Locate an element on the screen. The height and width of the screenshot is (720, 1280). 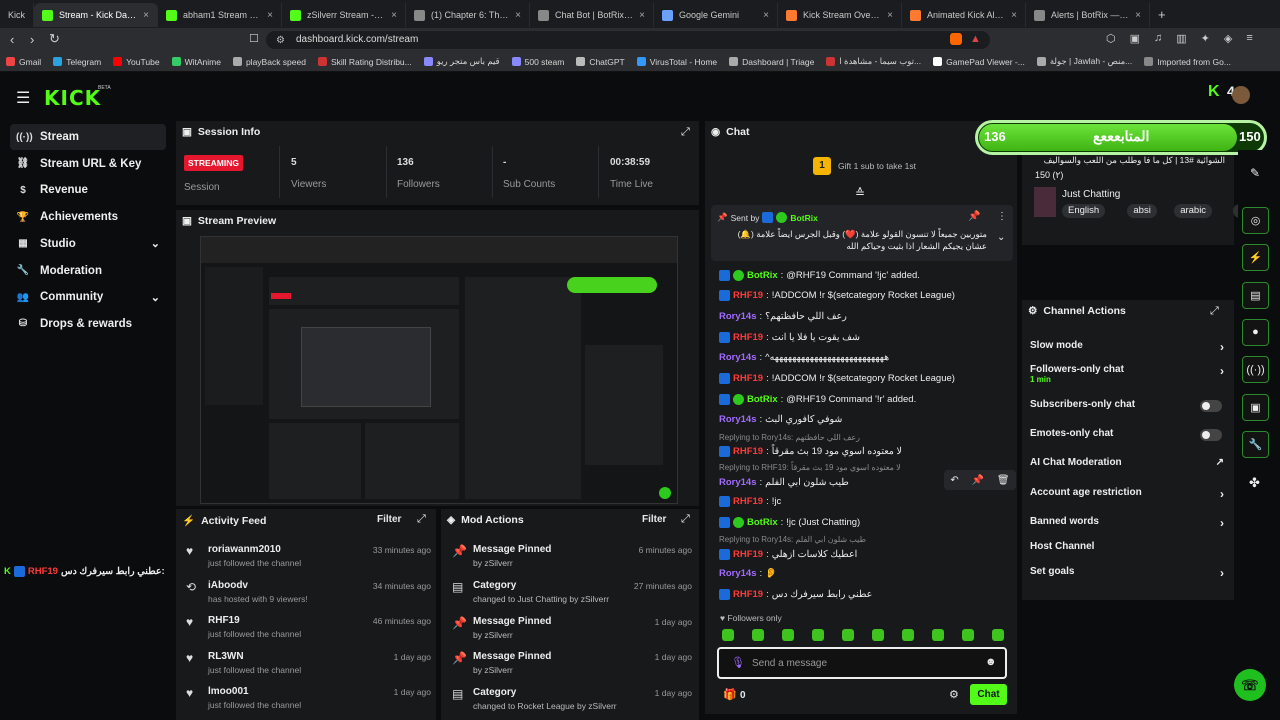
leo-icon: ✦ is located at coordinates (1205, 38).